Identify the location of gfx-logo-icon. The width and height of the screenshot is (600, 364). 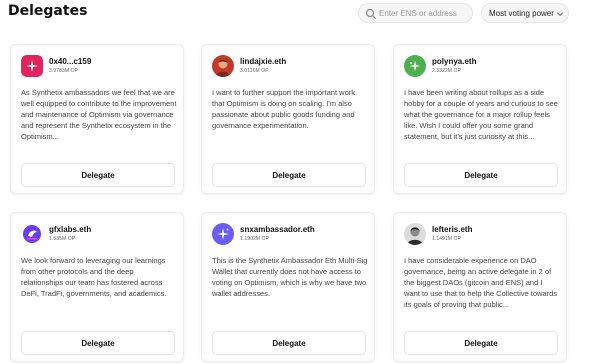
(32, 234).